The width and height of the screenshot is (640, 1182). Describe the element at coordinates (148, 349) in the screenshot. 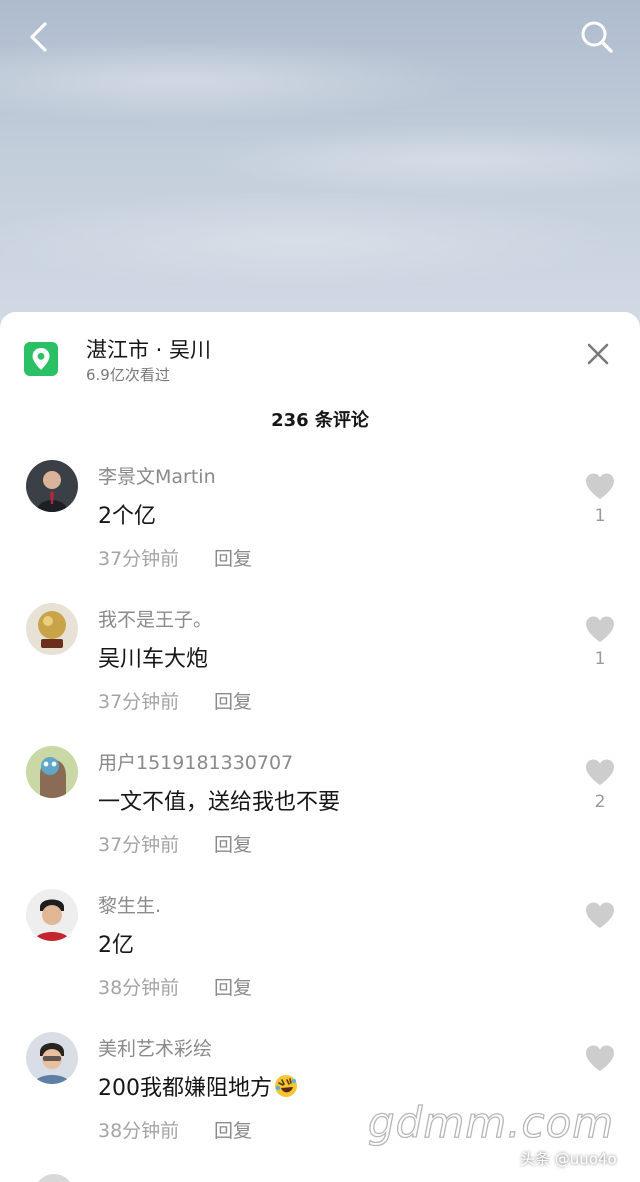

I see `location-title: 湛江市 · 吴川` at that location.